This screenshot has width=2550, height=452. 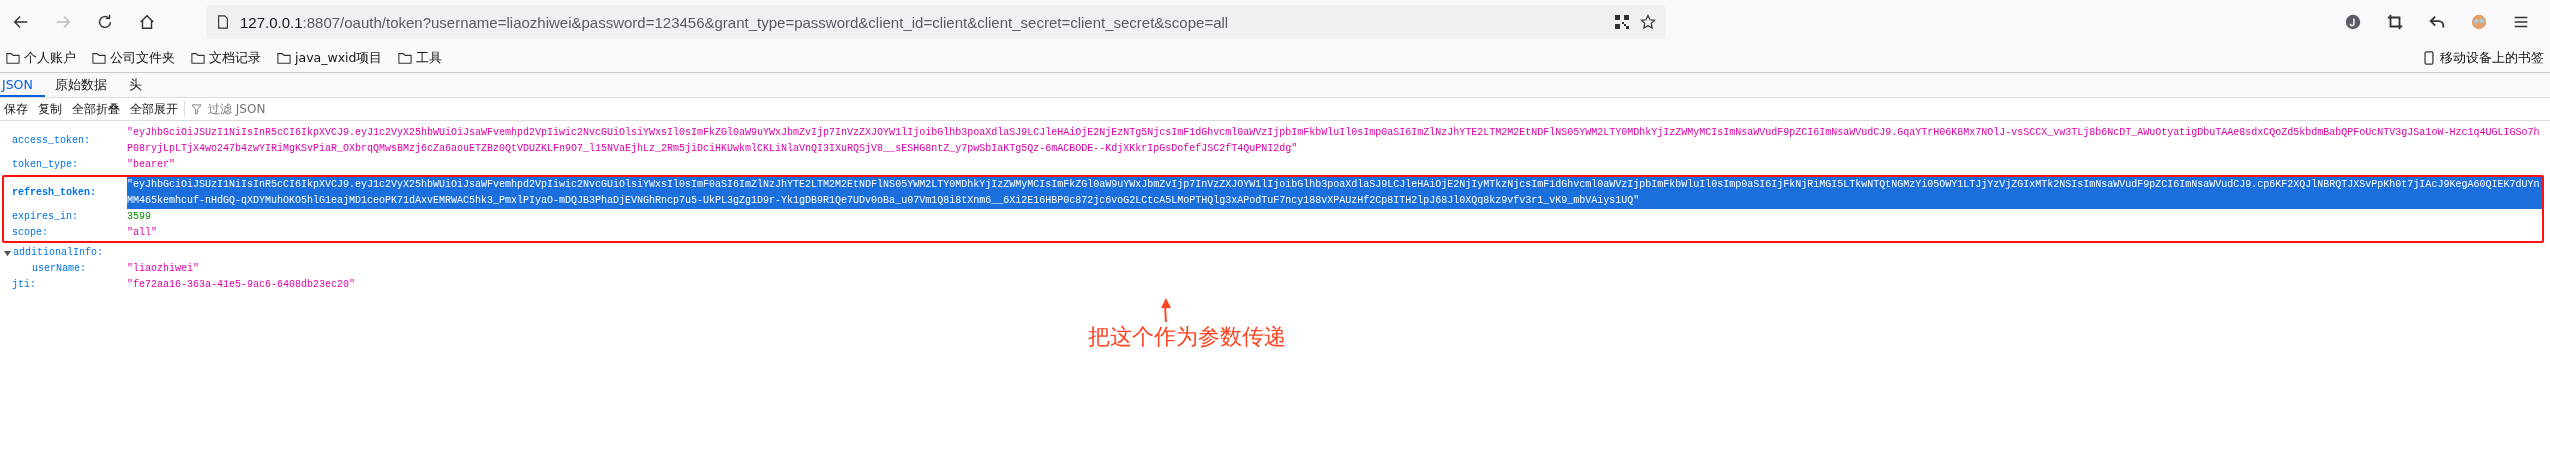 I want to click on json-value: "fe72aa16-363a-41e5-9ac6-6408db23ec20", so click(x=242, y=285).